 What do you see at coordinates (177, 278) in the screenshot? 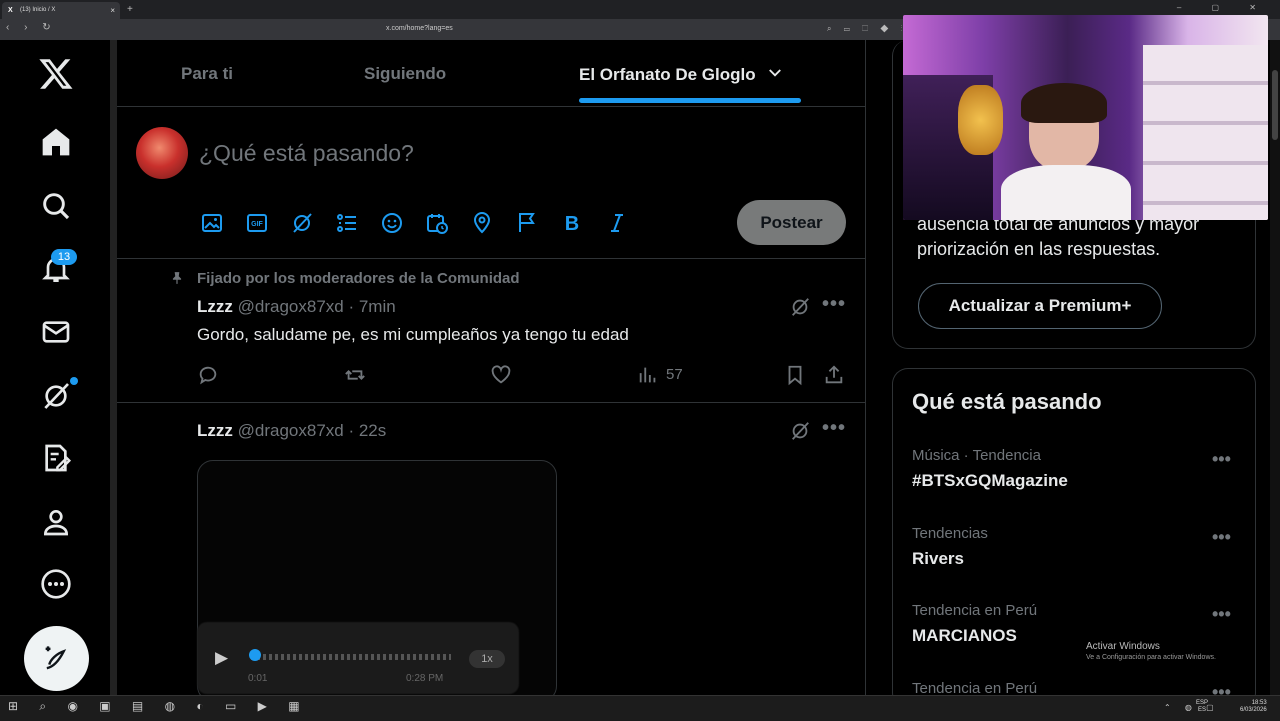
I see `pin-icon` at bounding box center [177, 278].